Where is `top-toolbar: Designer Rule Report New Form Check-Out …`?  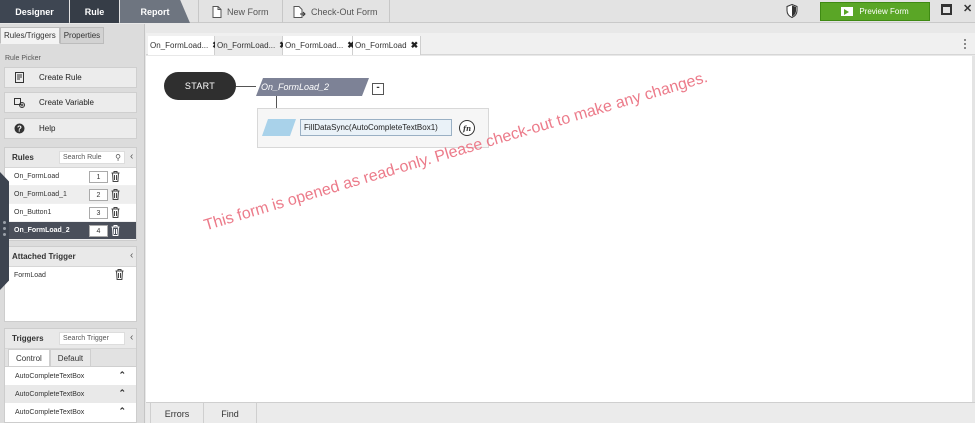 top-toolbar: Designer Rule Report New Form Check-Out … is located at coordinates (487, 11).